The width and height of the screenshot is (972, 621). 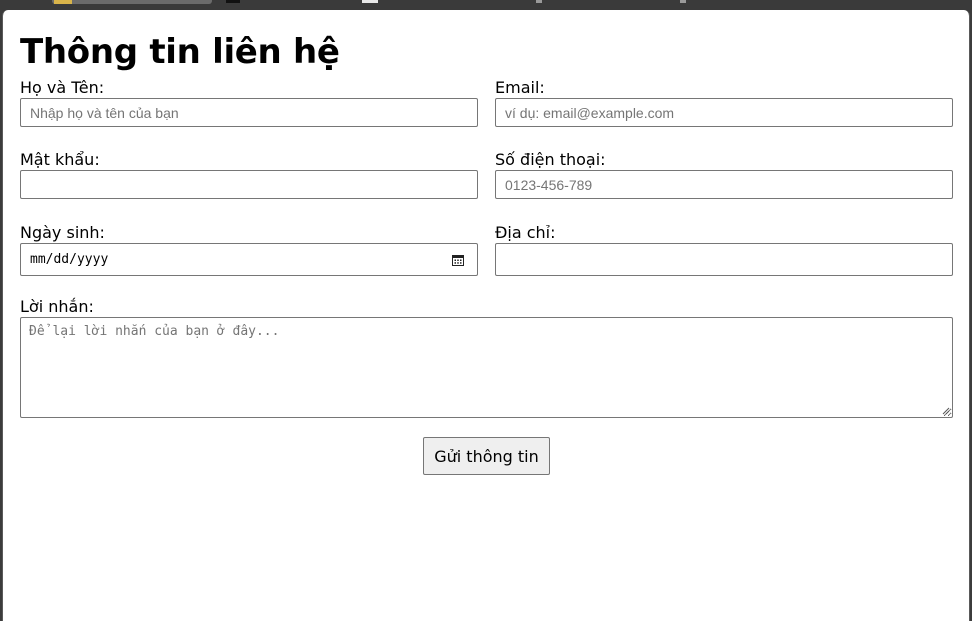 I want to click on password-field: Mật khẩu:, so click(x=249, y=175).